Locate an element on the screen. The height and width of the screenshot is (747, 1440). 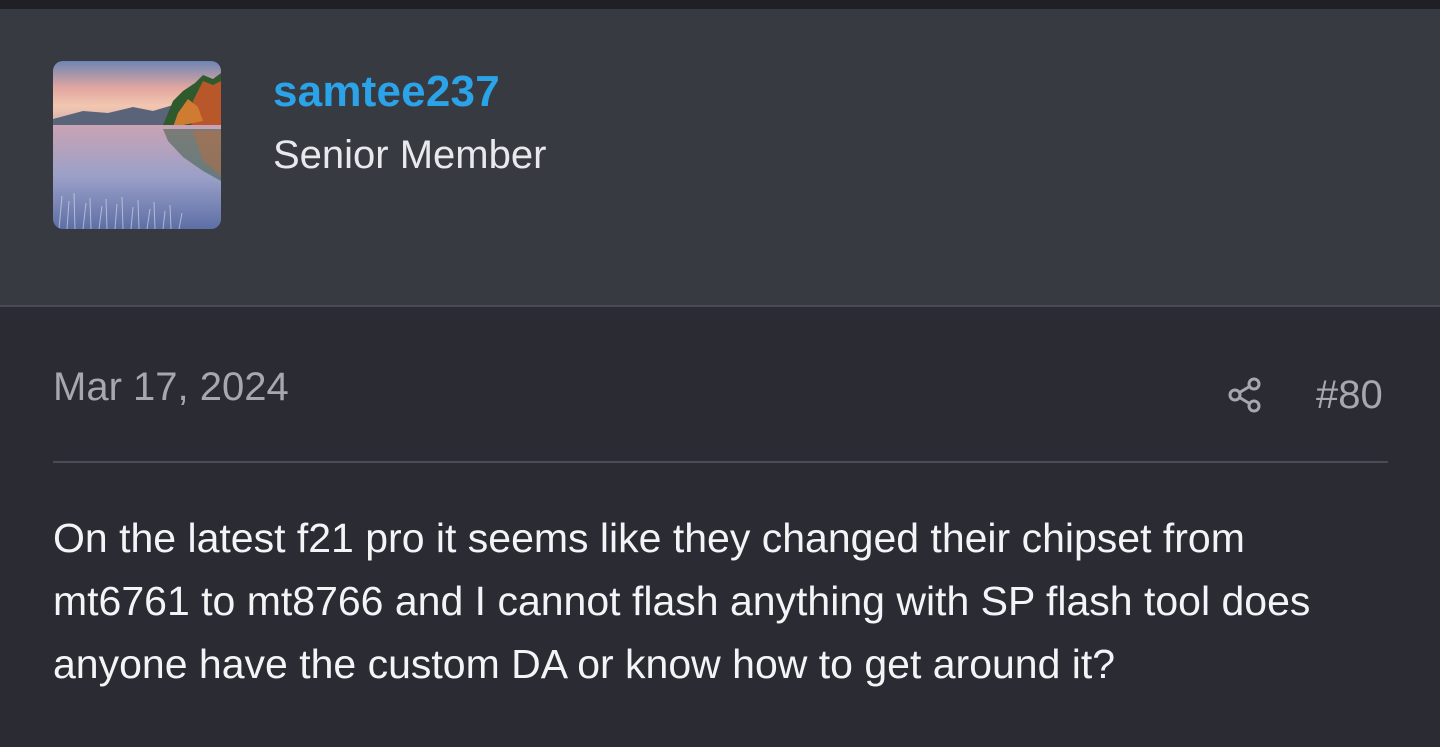
post-number-link: #80 is located at coordinates (1349, 395).